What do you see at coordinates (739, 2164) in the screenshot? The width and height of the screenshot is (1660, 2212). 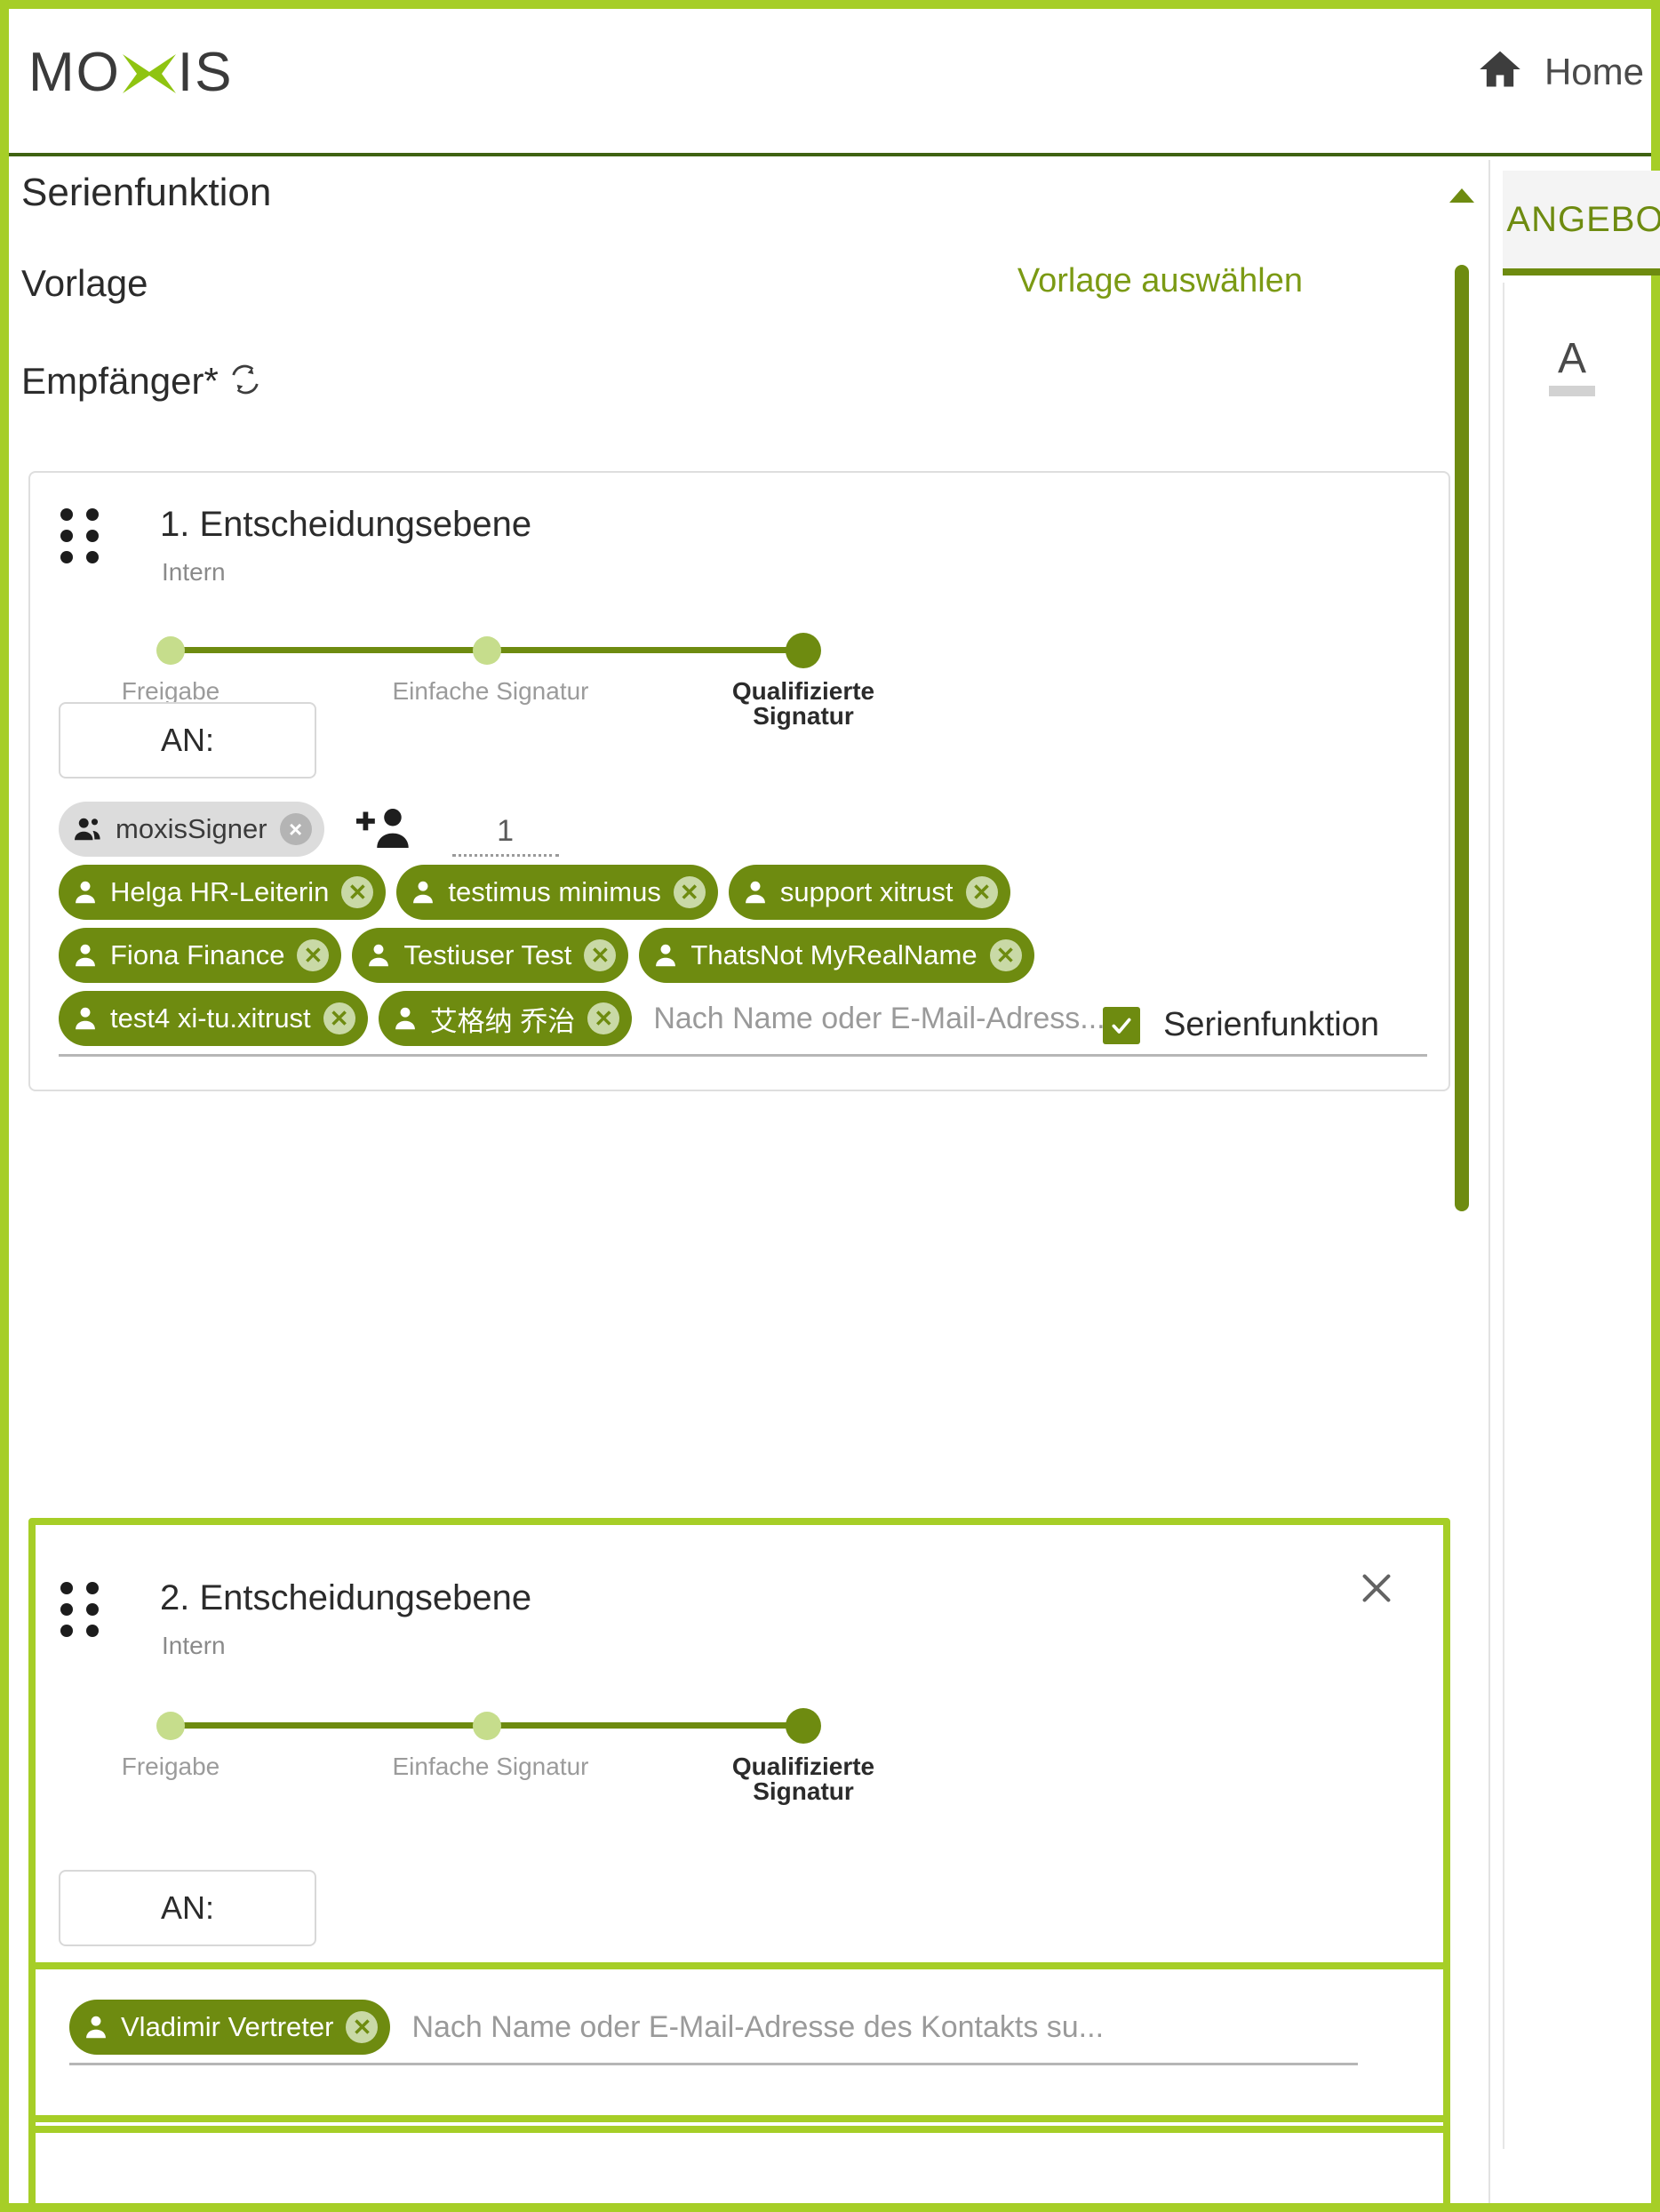 I see `recipient-options-highlight-block` at bounding box center [739, 2164].